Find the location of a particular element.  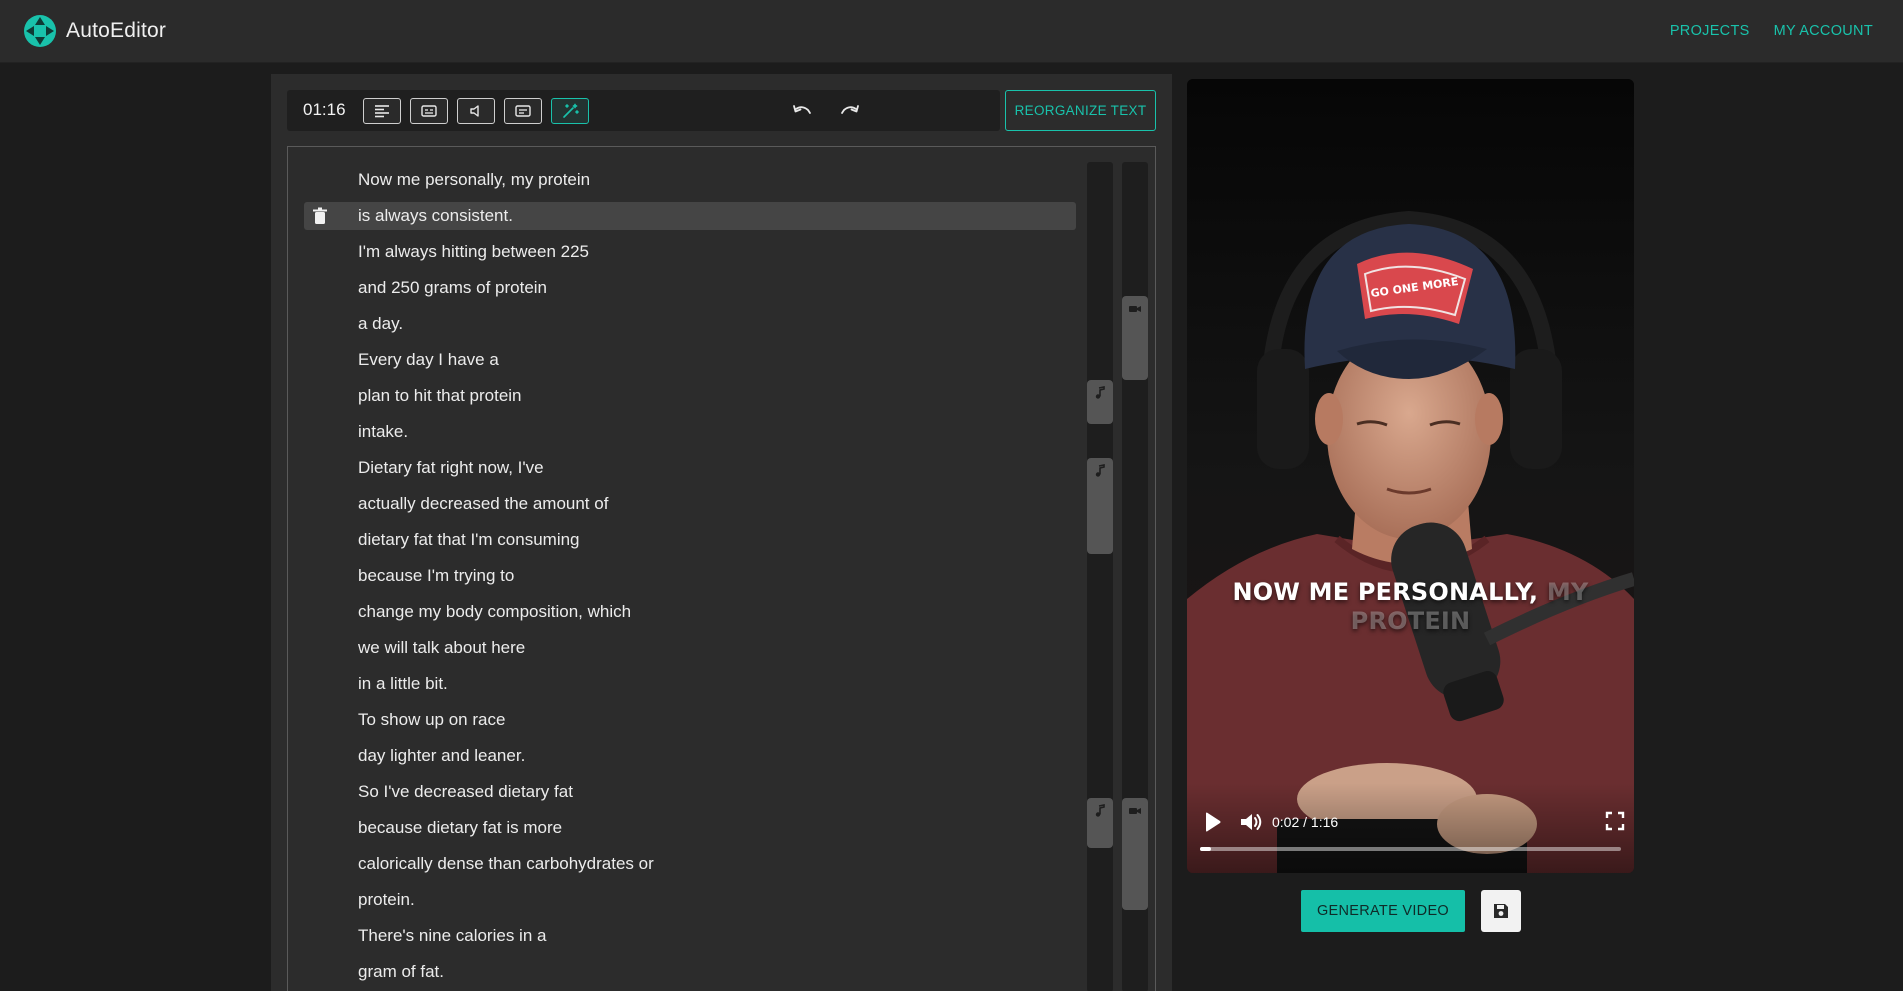

magic-wand-icon is located at coordinates (571, 110).